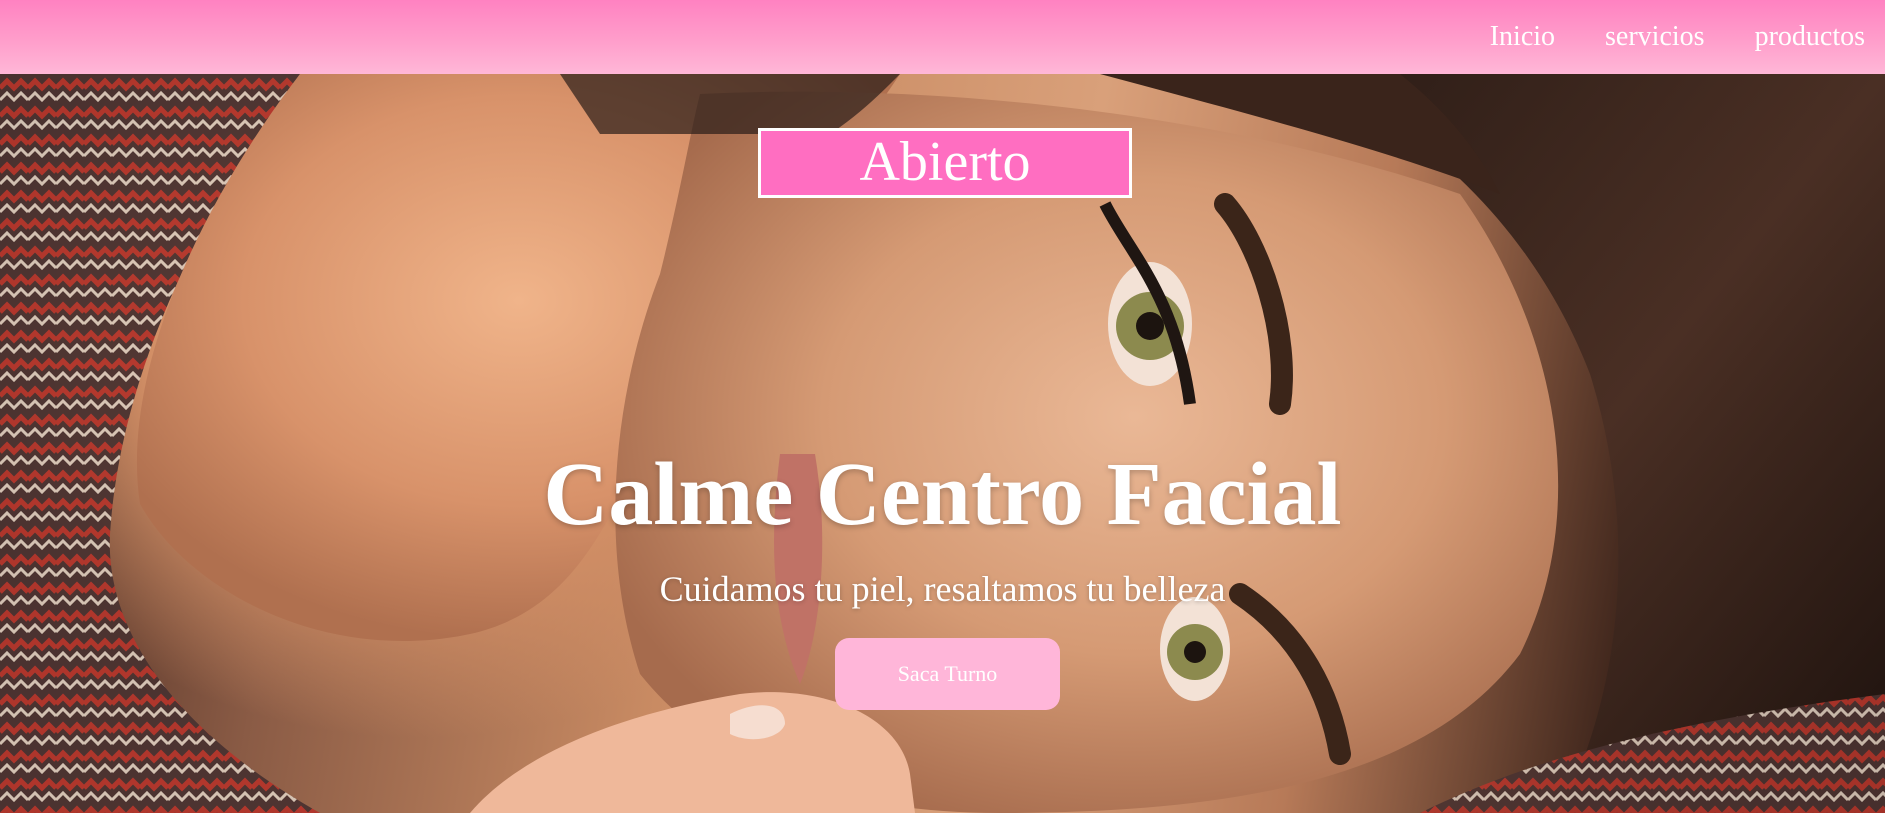 This screenshot has height=813, width=1885. What do you see at coordinates (1810, 37) in the screenshot?
I see `nav-item-productos: productos` at bounding box center [1810, 37].